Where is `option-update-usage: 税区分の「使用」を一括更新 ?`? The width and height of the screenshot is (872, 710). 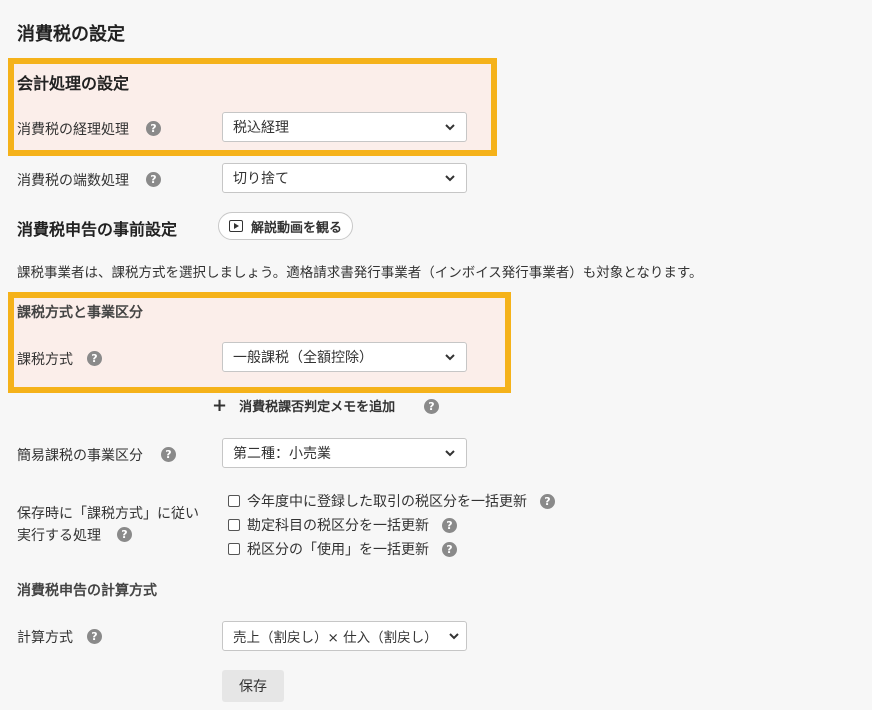 option-update-usage: 税区分の「使用」を一括更新 ? is located at coordinates (342, 549).